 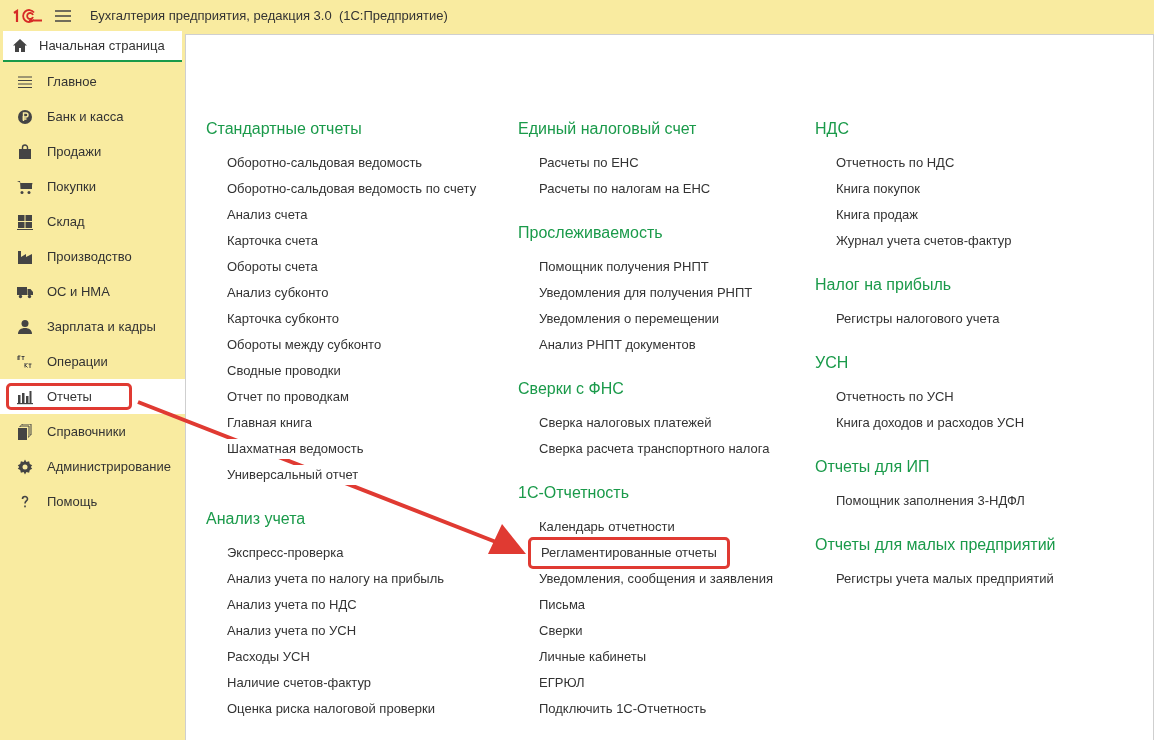 I want to click on section-heading: Прослеживаемость, so click(x=591, y=233).